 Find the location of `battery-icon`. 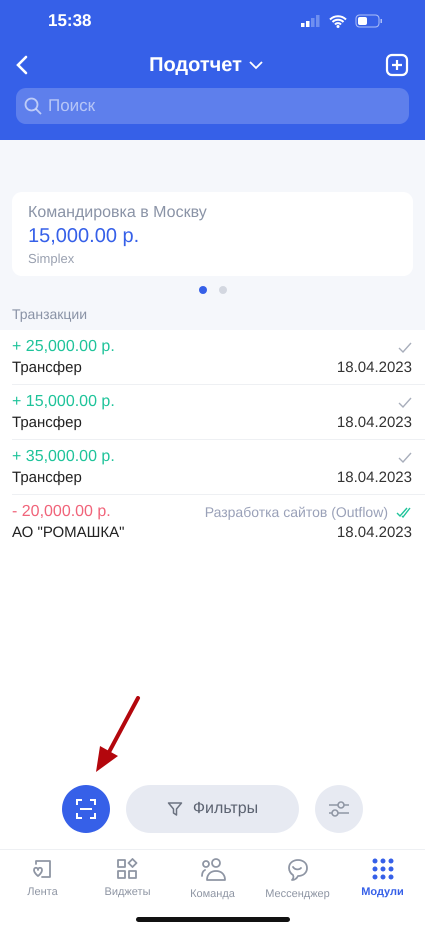

battery-icon is located at coordinates (369, 21).